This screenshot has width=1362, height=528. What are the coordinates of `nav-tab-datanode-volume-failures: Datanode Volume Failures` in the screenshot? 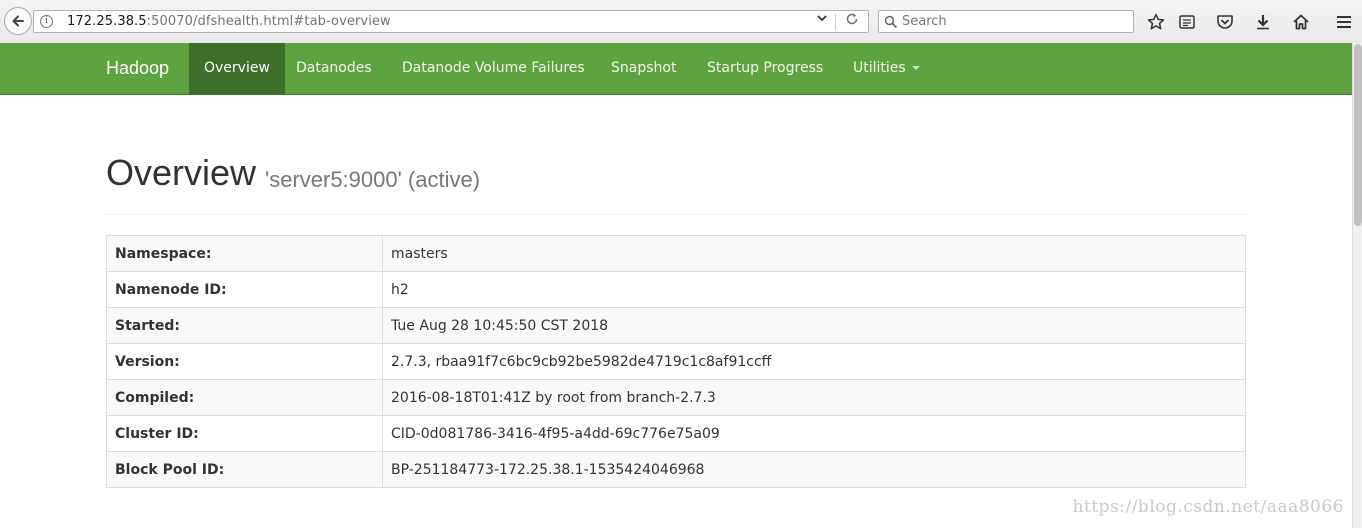 It's located at (493, 68).